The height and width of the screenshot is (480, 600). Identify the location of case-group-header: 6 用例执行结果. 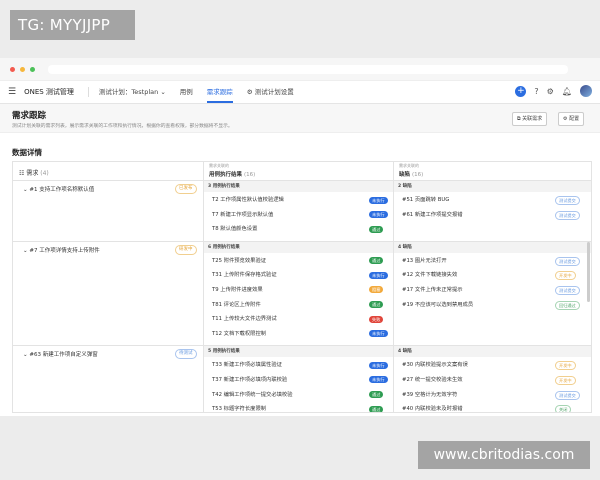
(298, 247).